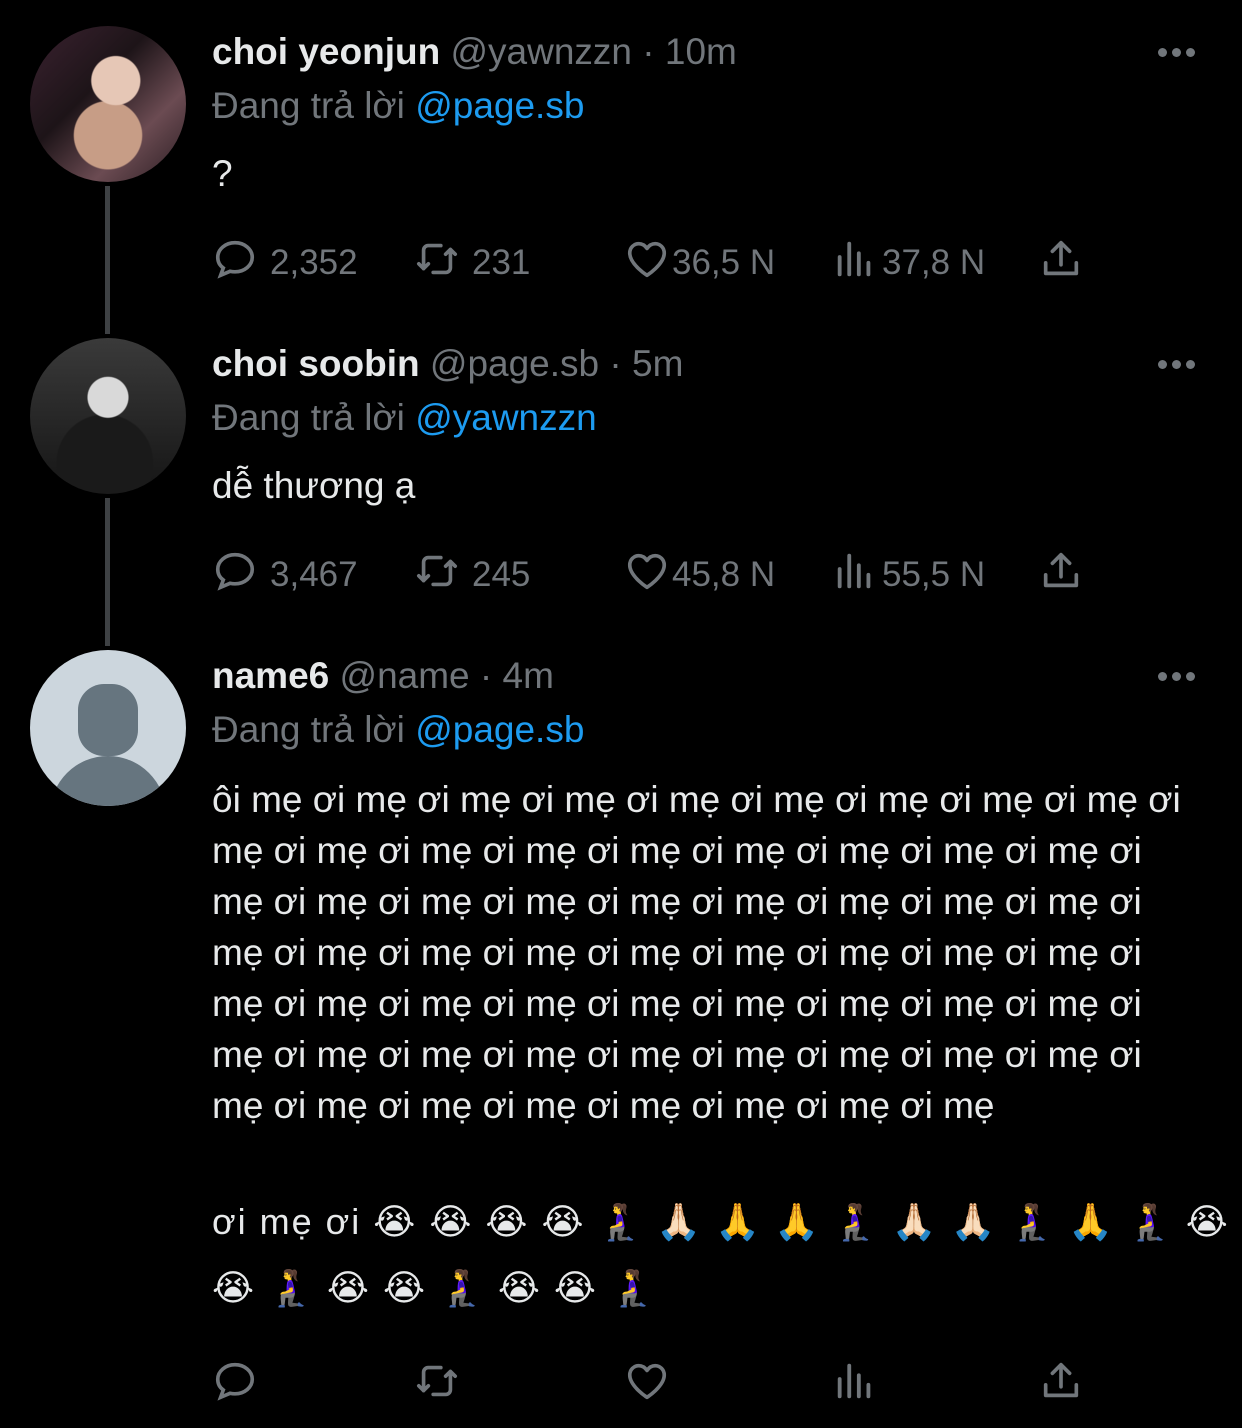 This screenshot has width=1242, height=1428. Describe the element at coordinates (724, 574) in the screenshot. I see `like-count: 45,8 N` at that location.